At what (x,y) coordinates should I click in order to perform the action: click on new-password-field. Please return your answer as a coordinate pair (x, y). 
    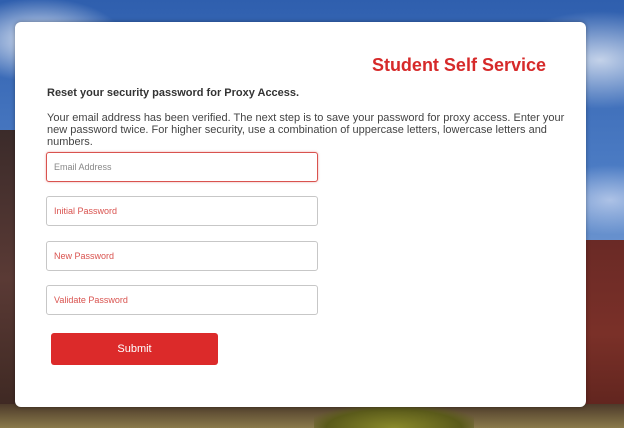
    Looking at the image, I should click on (182, 256).